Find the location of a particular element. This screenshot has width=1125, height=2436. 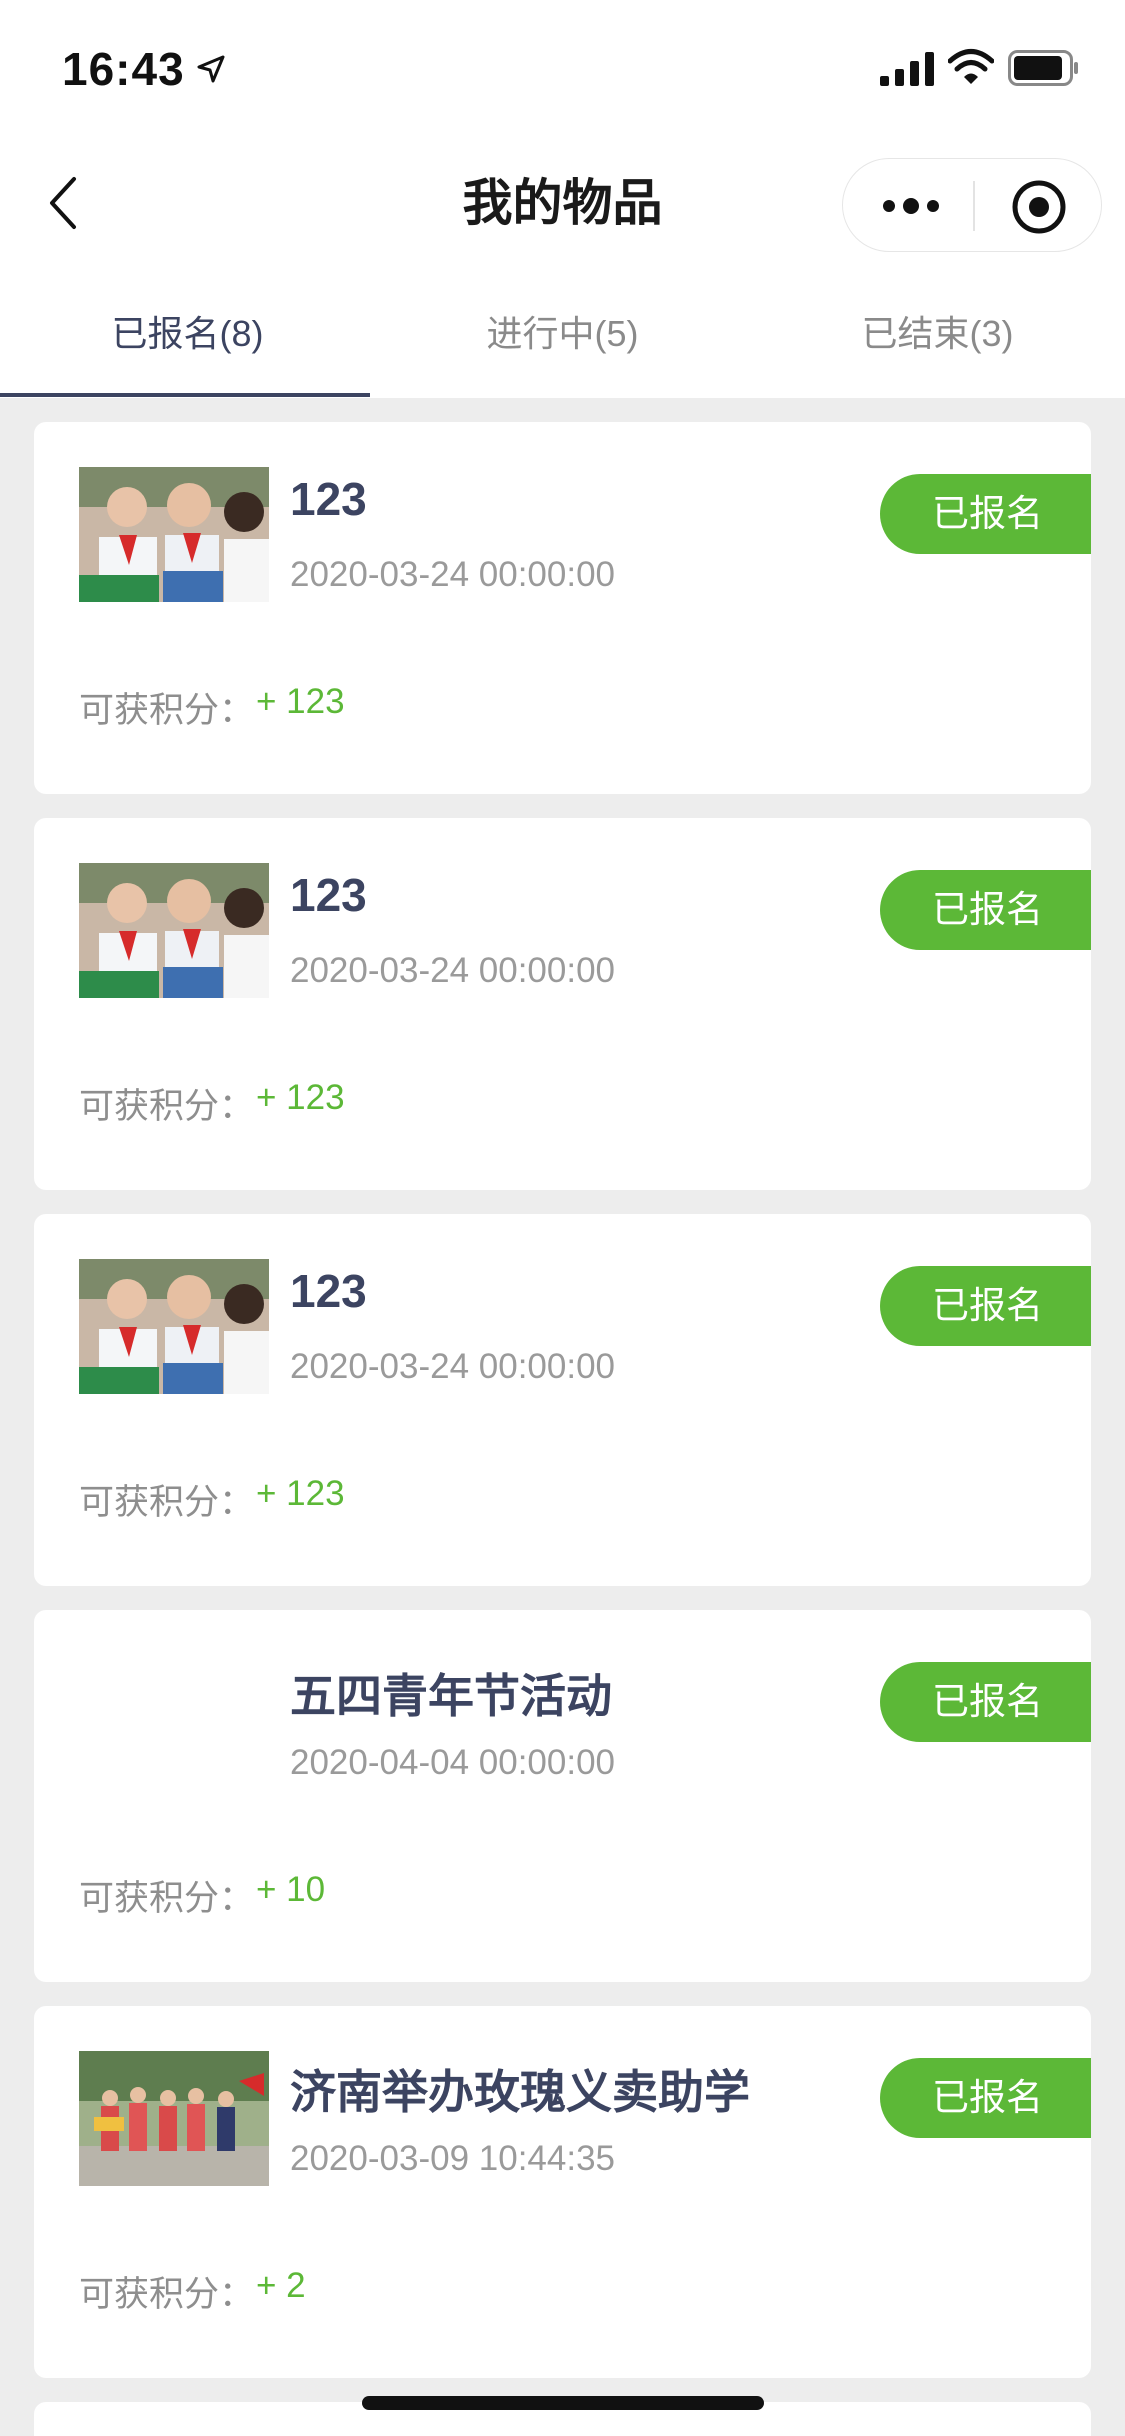

volunteers-photo-image is located at coordinates (174, 2118).